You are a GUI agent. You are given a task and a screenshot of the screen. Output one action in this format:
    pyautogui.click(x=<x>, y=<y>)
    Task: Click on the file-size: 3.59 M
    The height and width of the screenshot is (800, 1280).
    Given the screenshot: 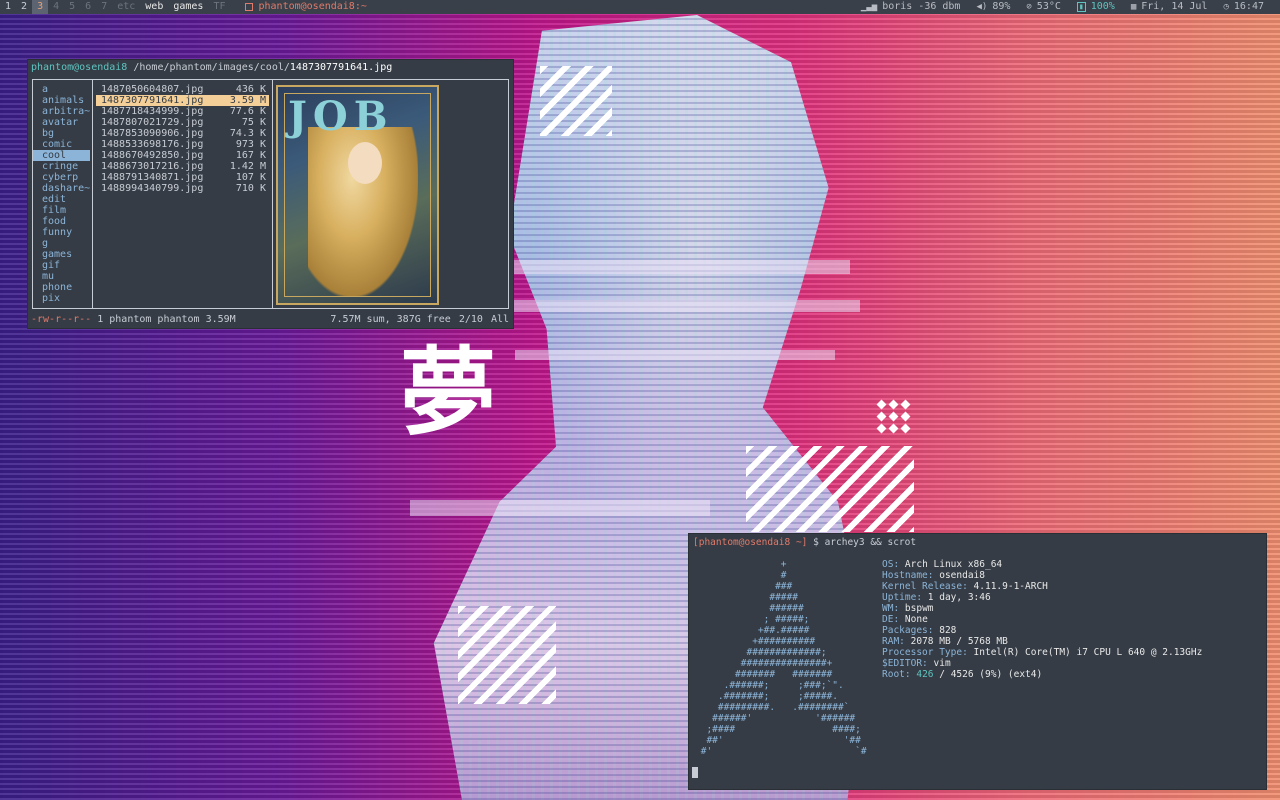 What is the action you would take?
    pyautogui.click(x=247, y=100)
    